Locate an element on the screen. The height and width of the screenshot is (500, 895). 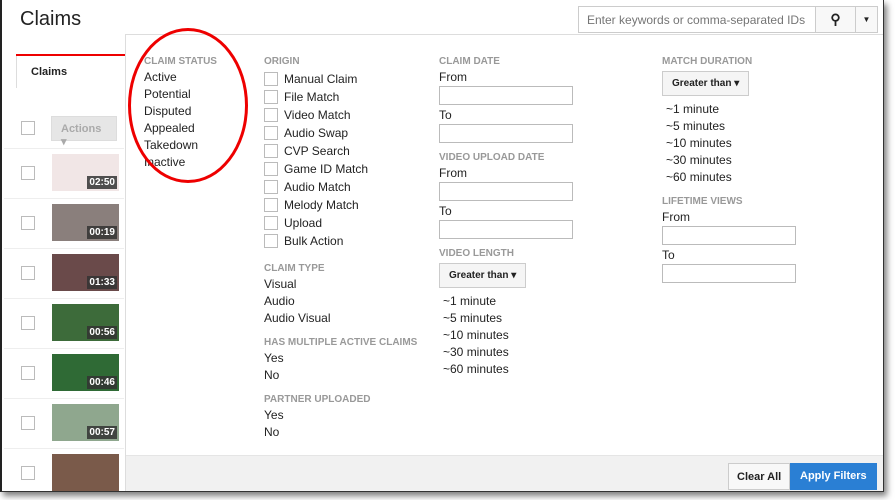
match-duration-option: ~60 minutes is located at coordinates (731, 177).